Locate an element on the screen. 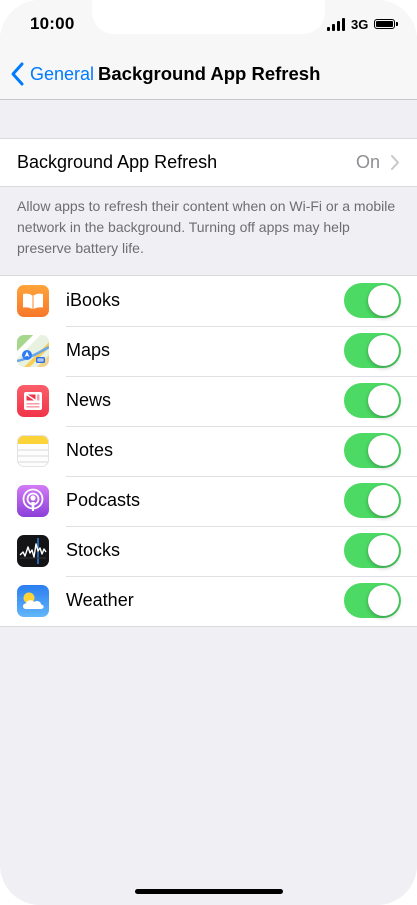 The image size is (417, 905). app-row-maps: Maps is located at coordinates (208, 351).